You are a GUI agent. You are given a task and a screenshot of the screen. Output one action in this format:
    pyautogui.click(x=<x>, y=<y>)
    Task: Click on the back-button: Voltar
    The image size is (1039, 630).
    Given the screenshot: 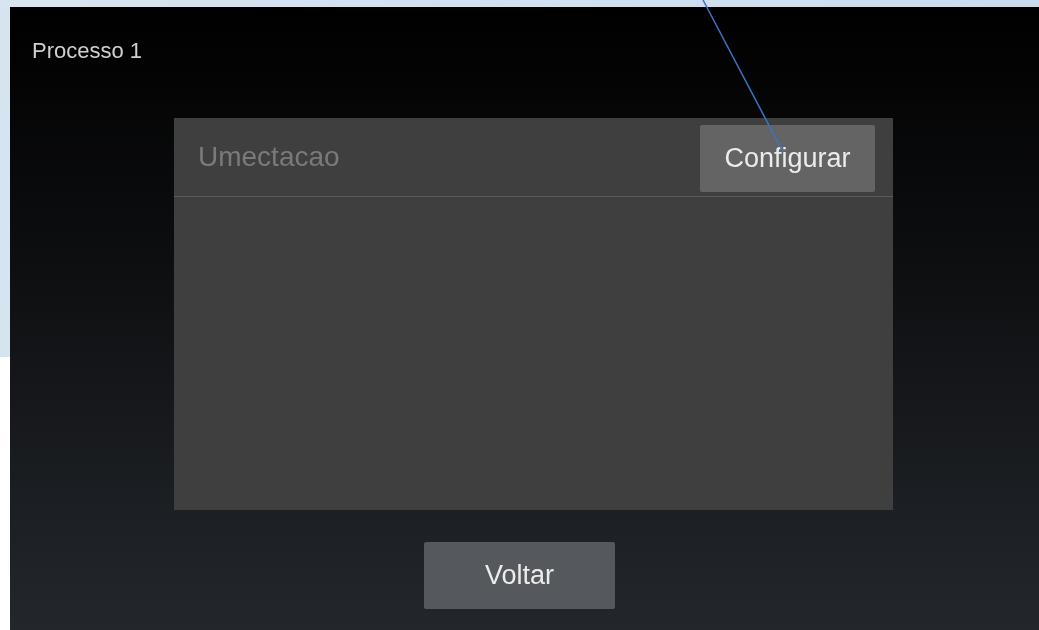 What is the action you would take?
    pyautogui.click(x=519, y=575)
    